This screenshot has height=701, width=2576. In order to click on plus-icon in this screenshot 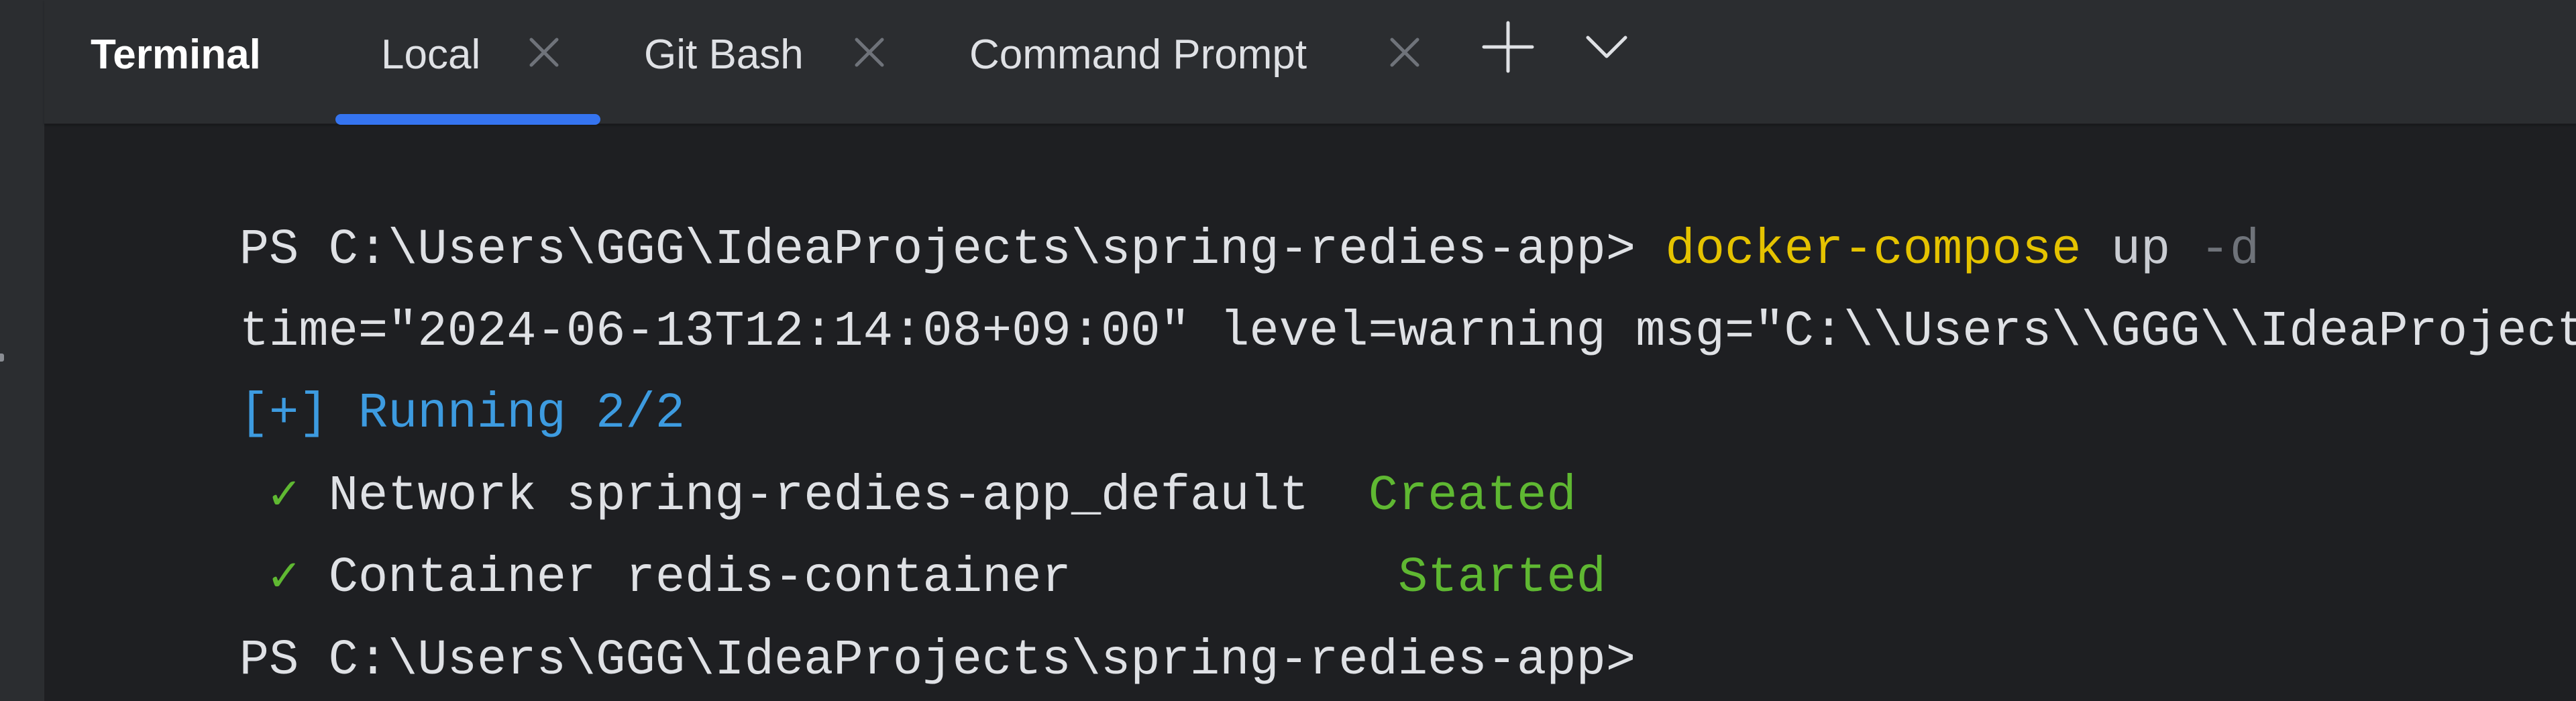, I will do `click(1508, 47)`.